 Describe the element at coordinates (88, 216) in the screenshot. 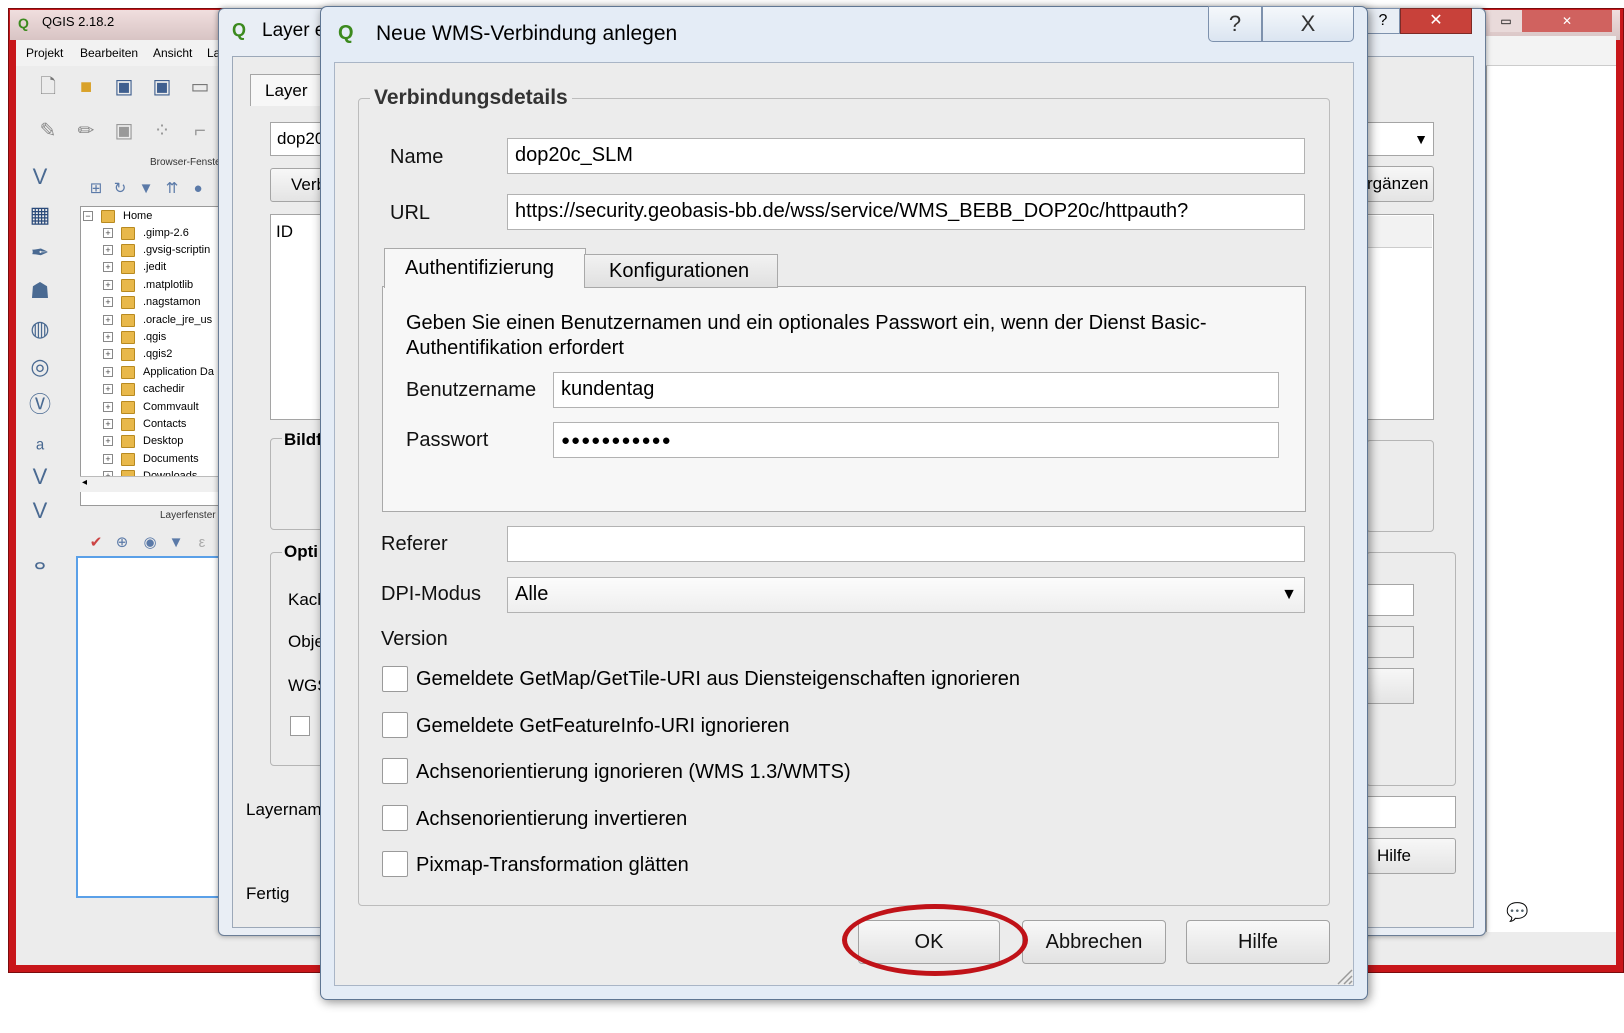

I see `collapse-icon: −` at that location.